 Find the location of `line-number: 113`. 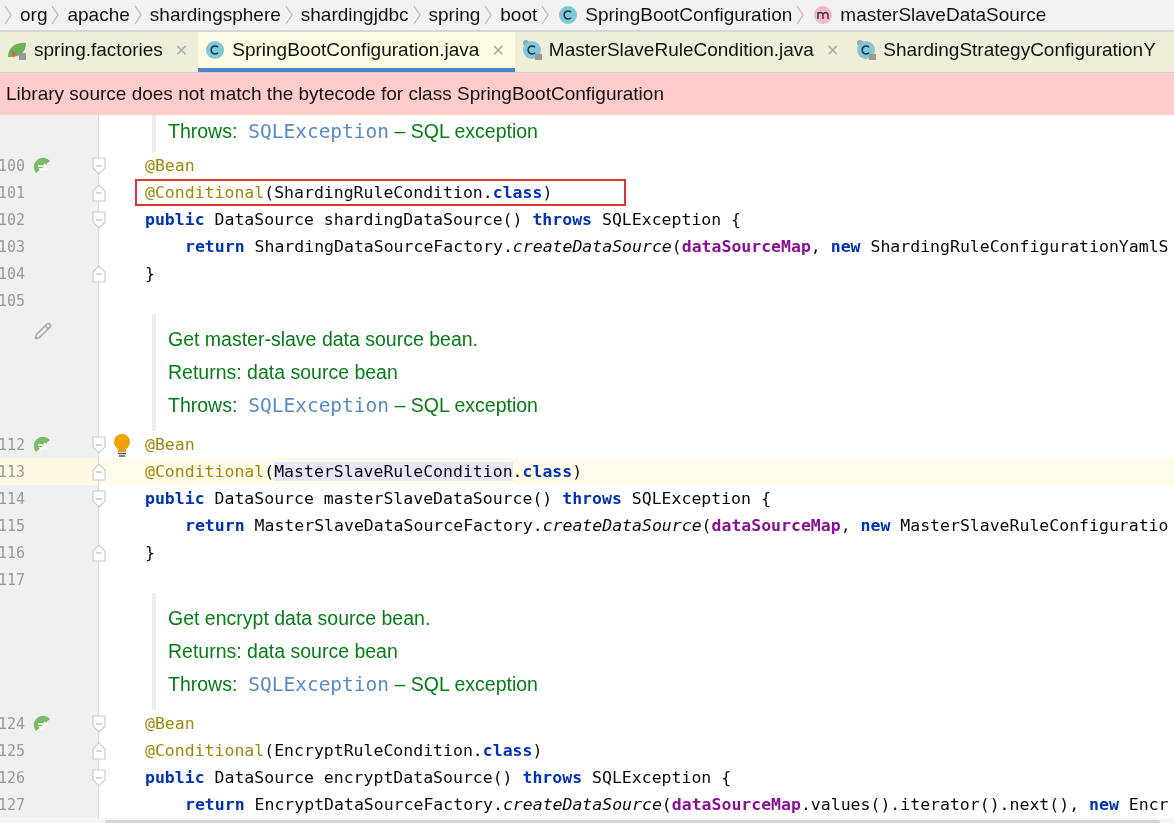

line-number: 113 is located at coordinates (11, 471).